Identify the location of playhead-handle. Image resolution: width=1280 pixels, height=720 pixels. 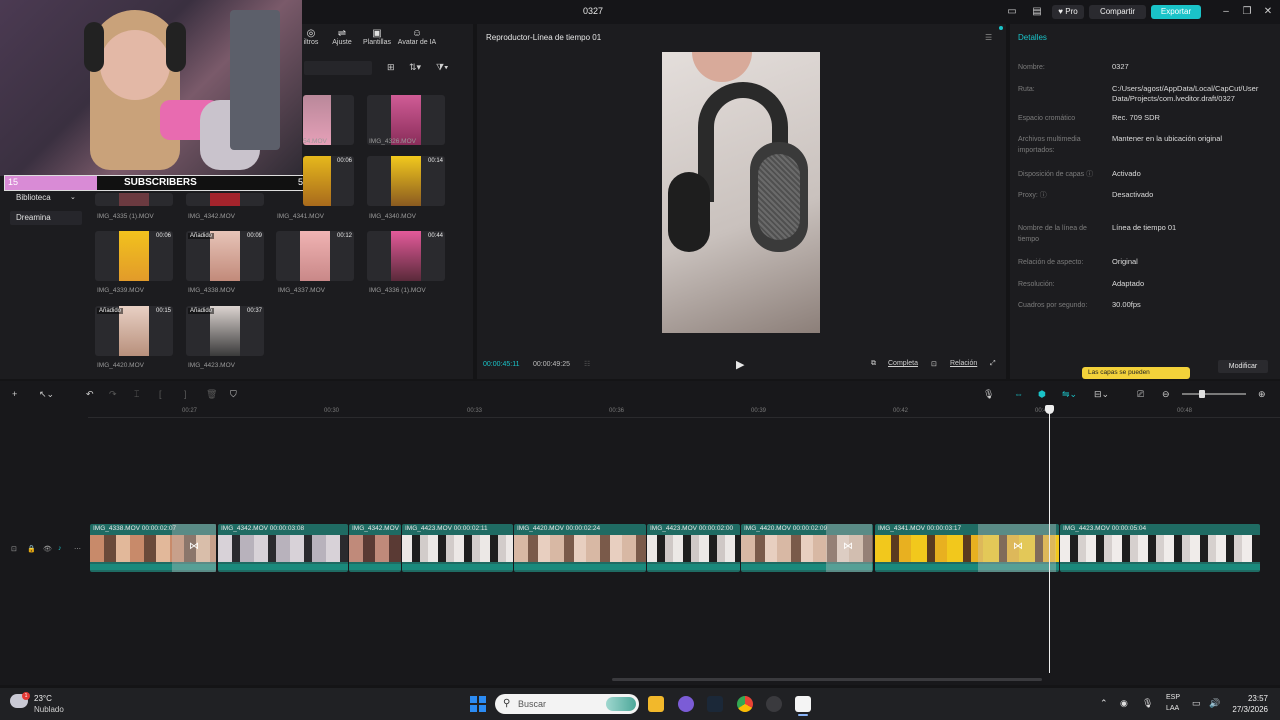
(1049, 409).